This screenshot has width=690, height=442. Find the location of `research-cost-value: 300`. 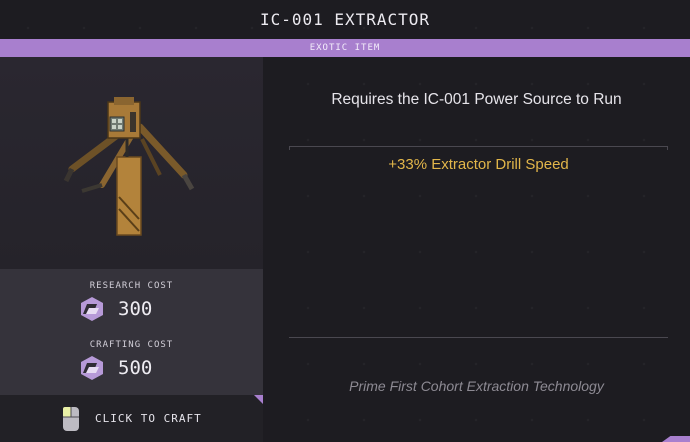

research-cost-value: 300 is located at coordinates (135, 309).